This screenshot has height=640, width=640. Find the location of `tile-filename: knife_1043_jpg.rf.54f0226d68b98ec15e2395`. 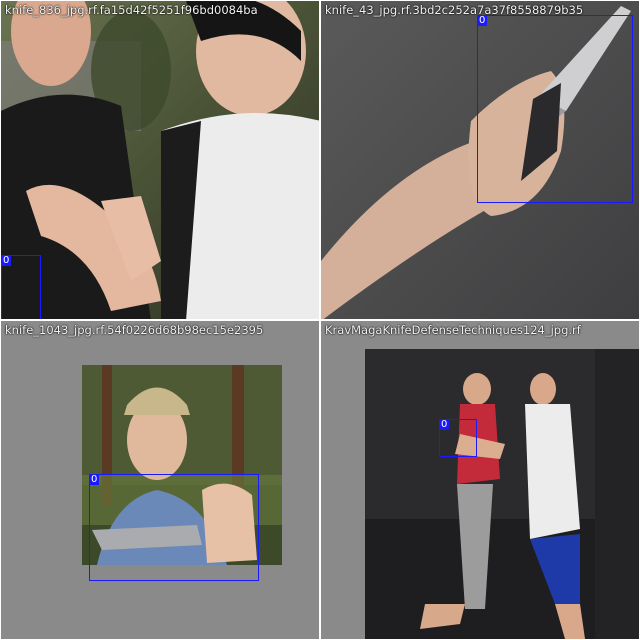

tile-filename: knife_1043_jpg.rf.54f0226d68b98ec15e2395 is located at coordinates (134, 330).